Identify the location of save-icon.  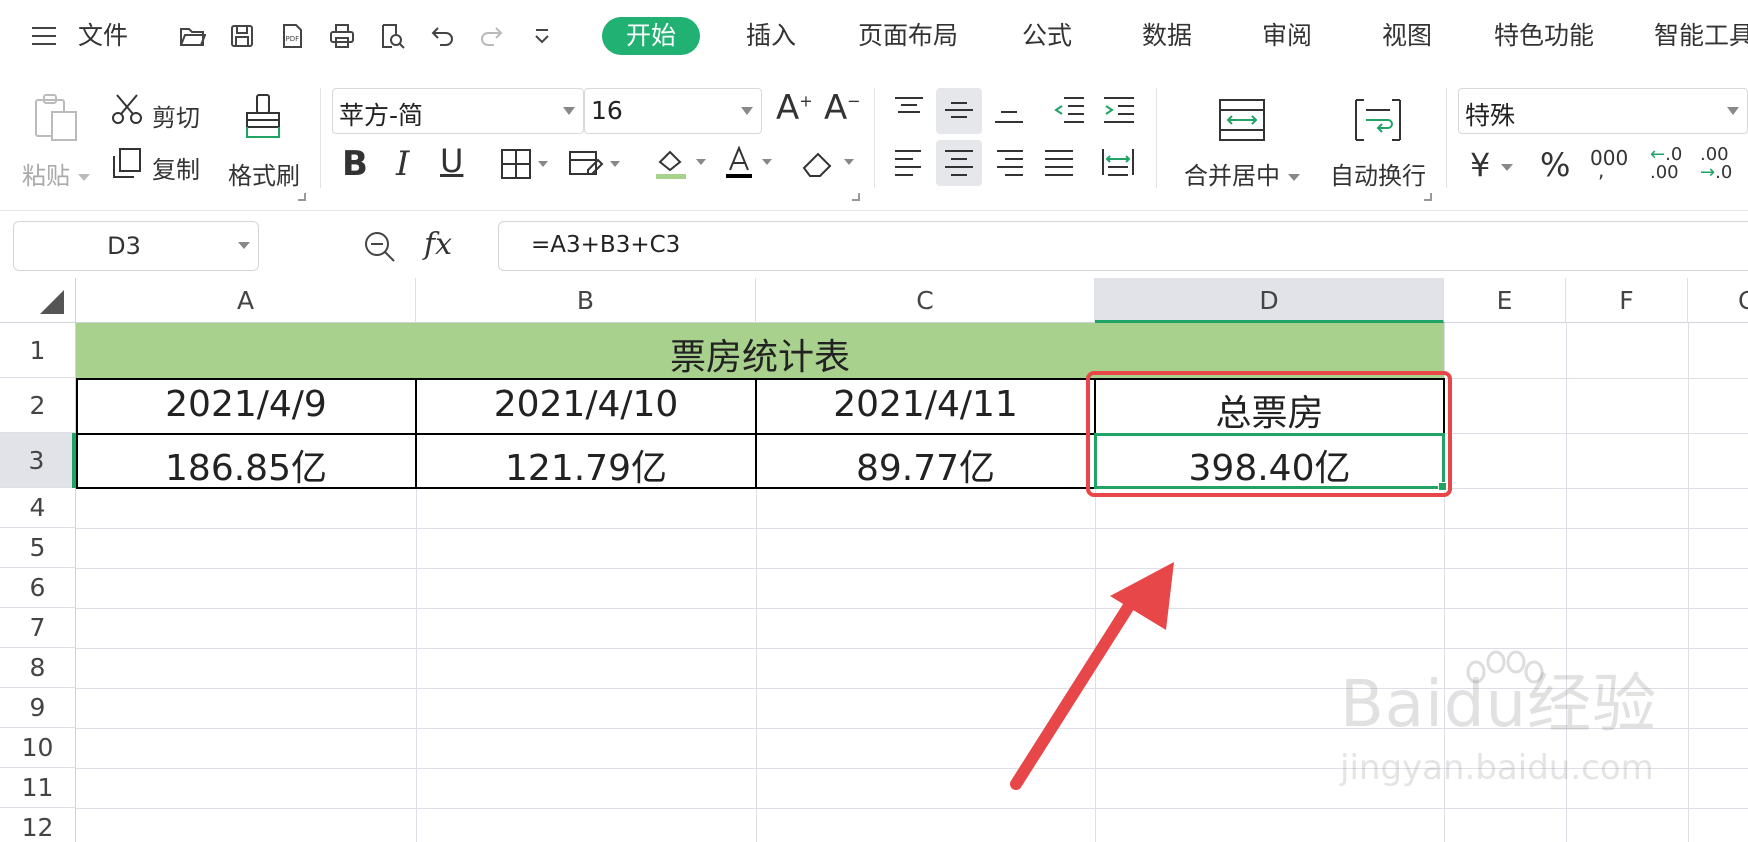
(242, 36).